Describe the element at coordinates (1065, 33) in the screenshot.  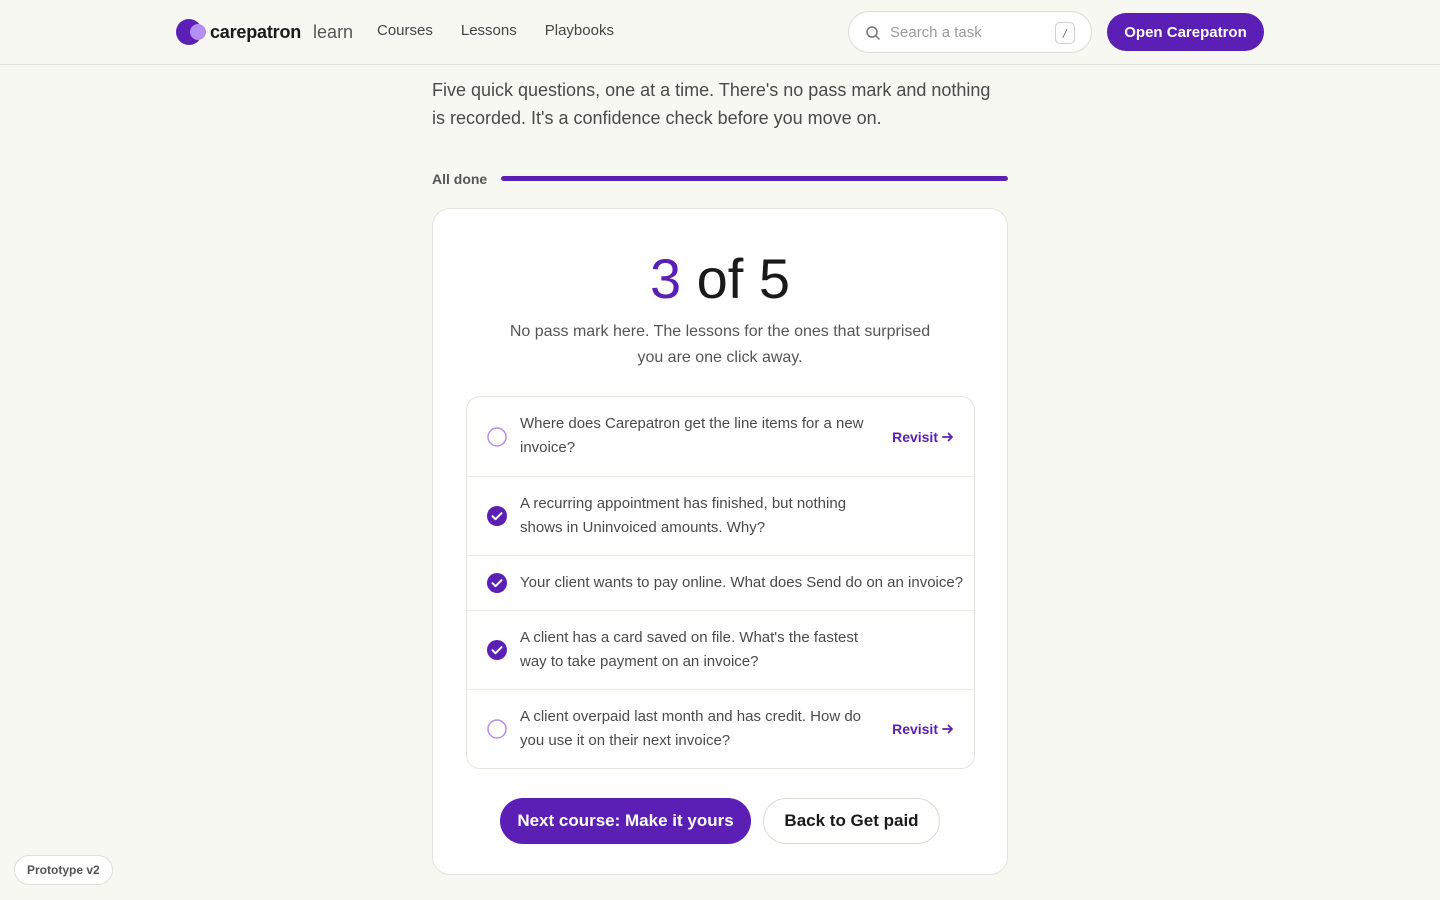
I see `search-shortcut-key: /` at that location.